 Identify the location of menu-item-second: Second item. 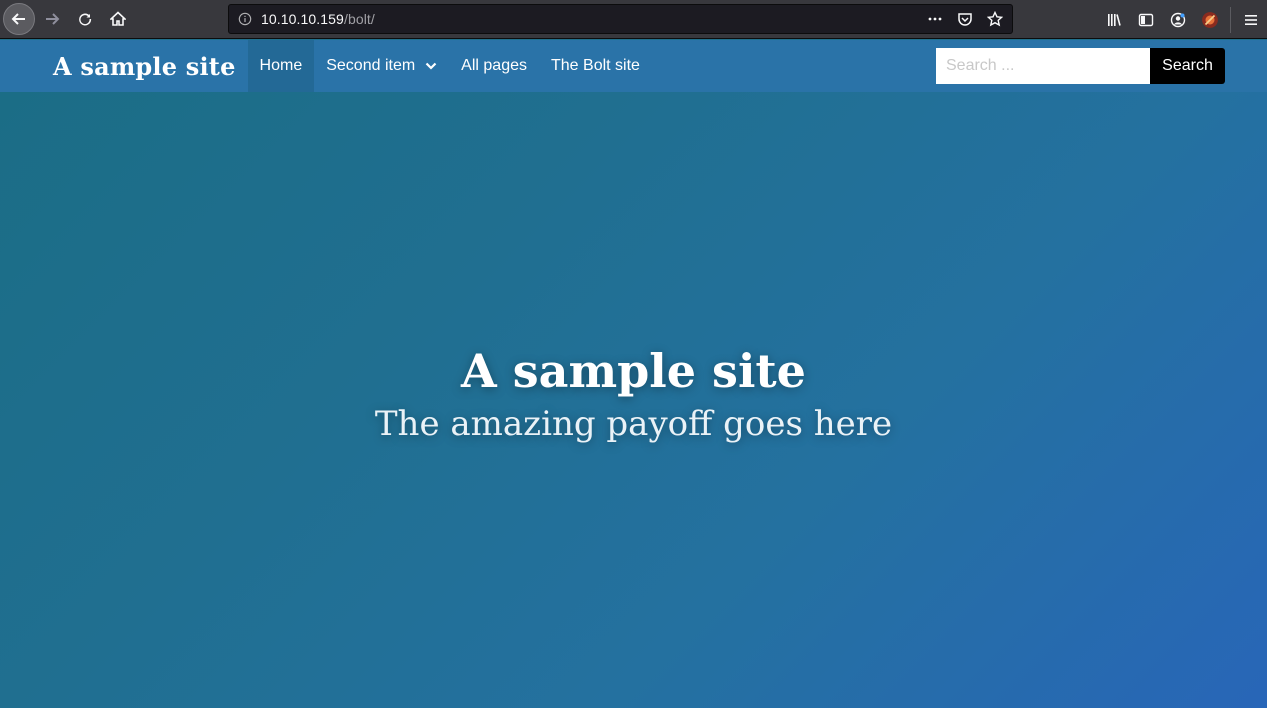
(381, 66).